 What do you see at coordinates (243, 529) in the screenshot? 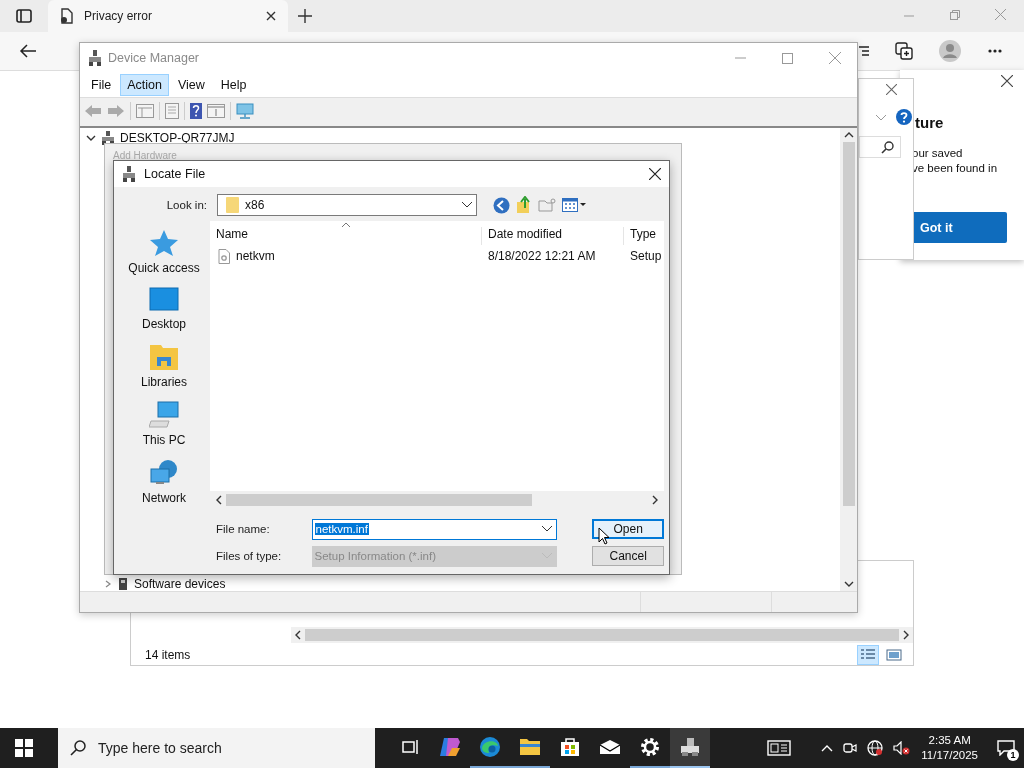
I see `file-name-label: File name:` at bounding box center [243, 529].